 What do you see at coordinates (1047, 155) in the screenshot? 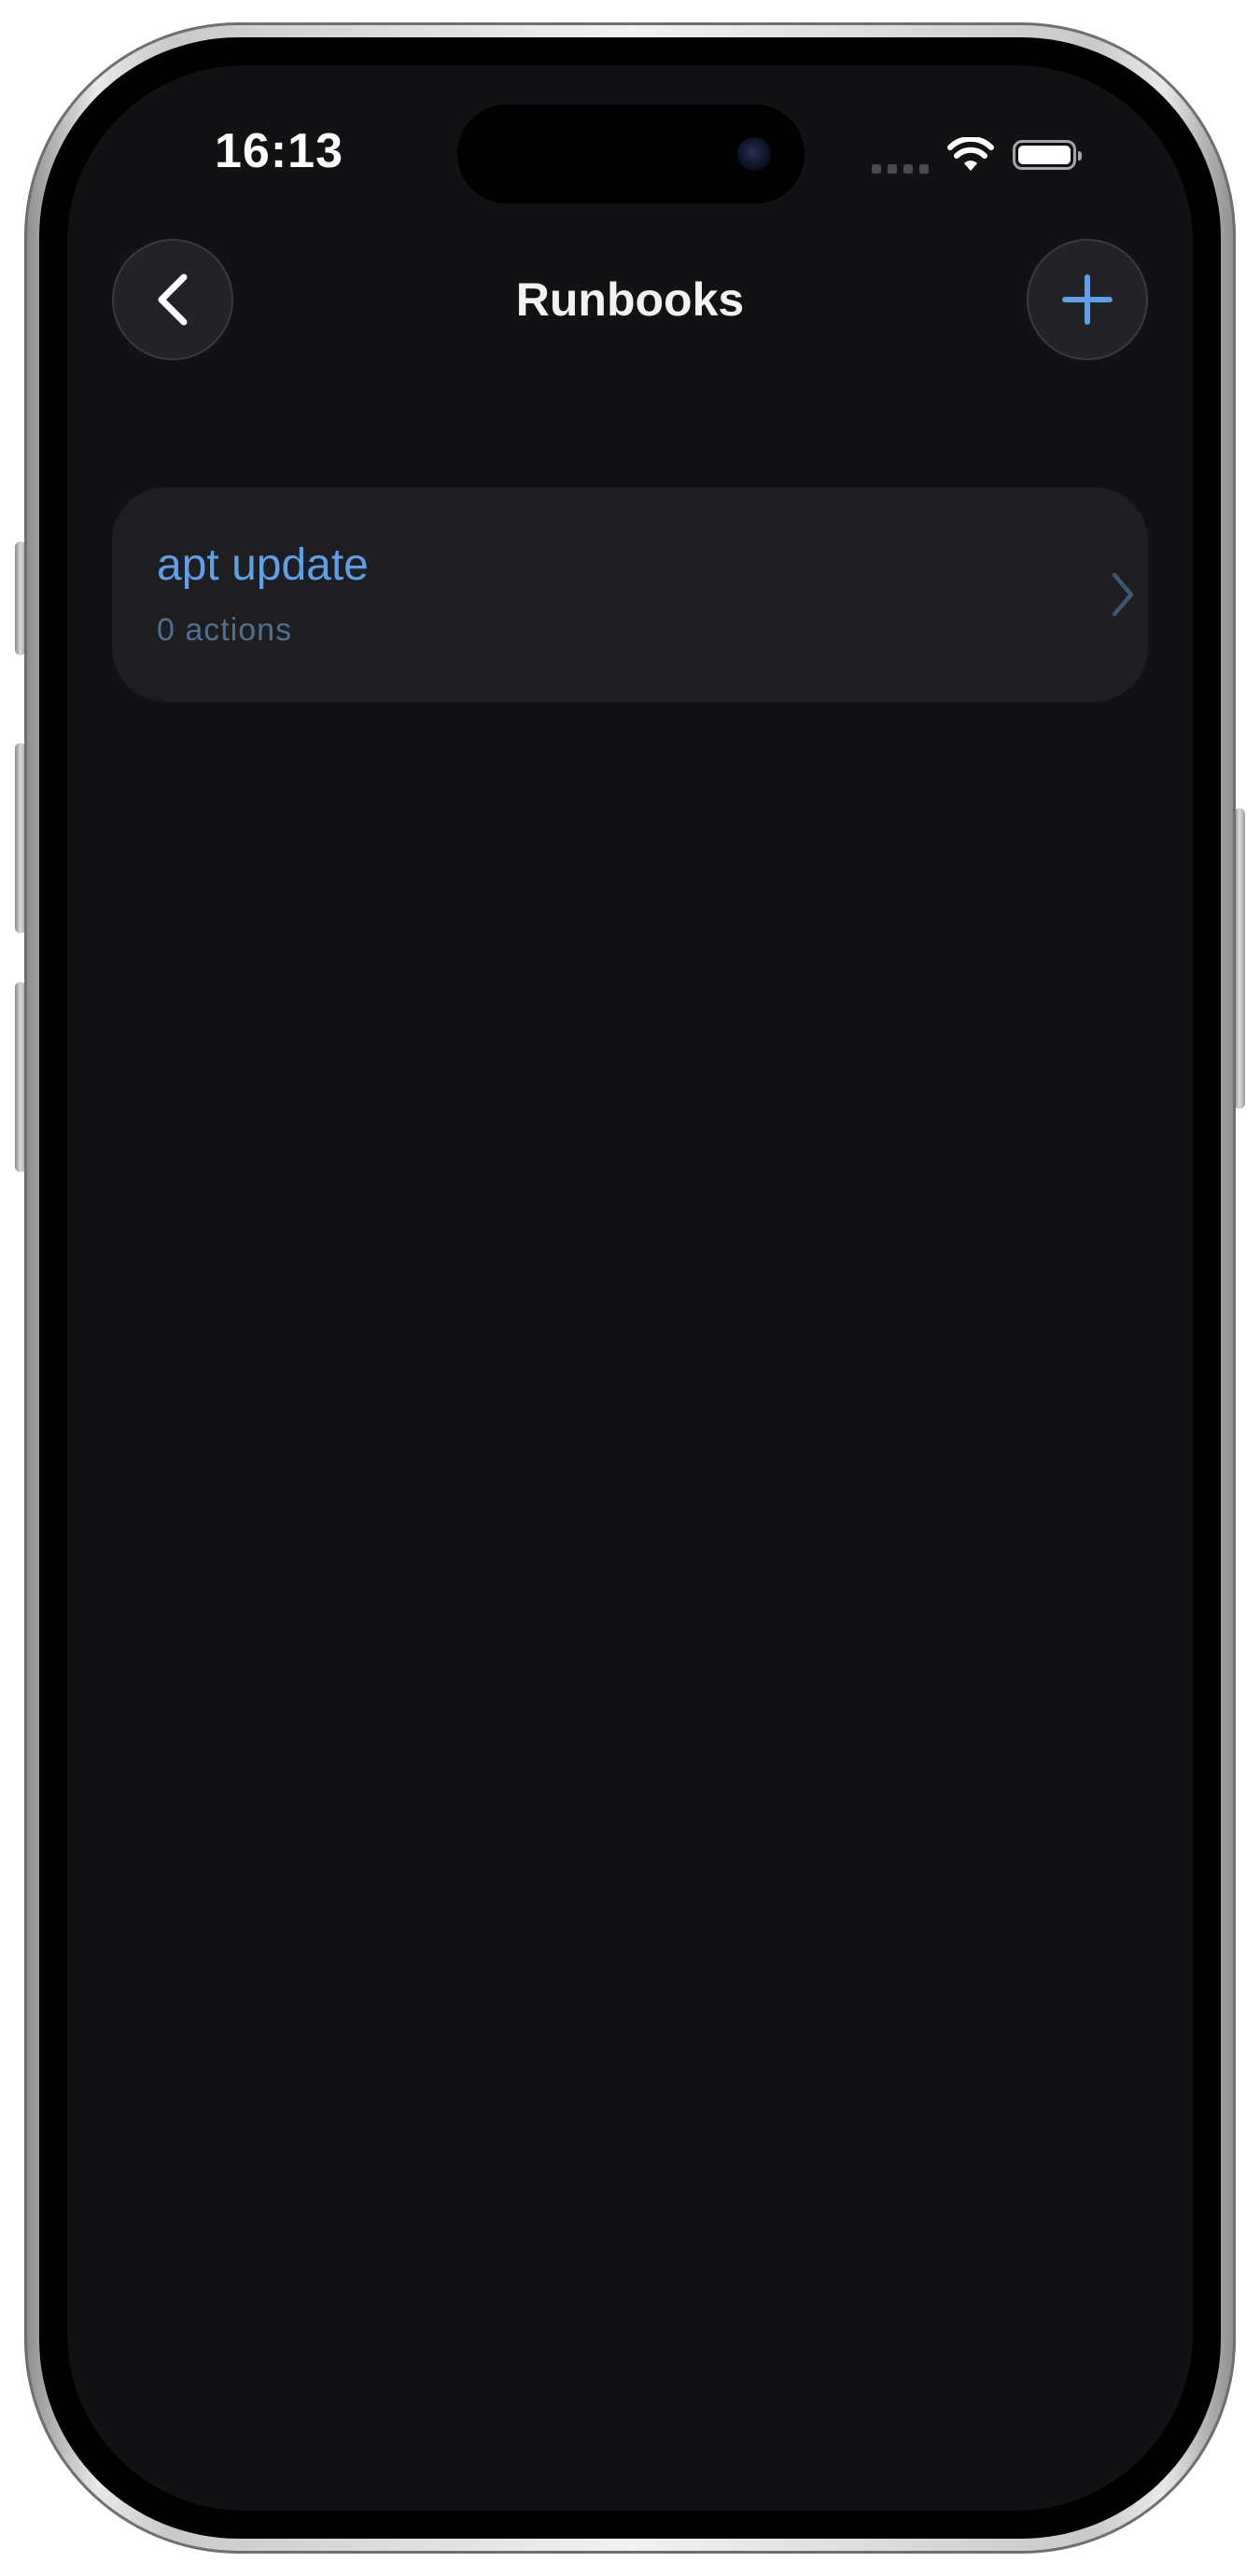
I see `battery-icon` at bounding box center [1047, 155].